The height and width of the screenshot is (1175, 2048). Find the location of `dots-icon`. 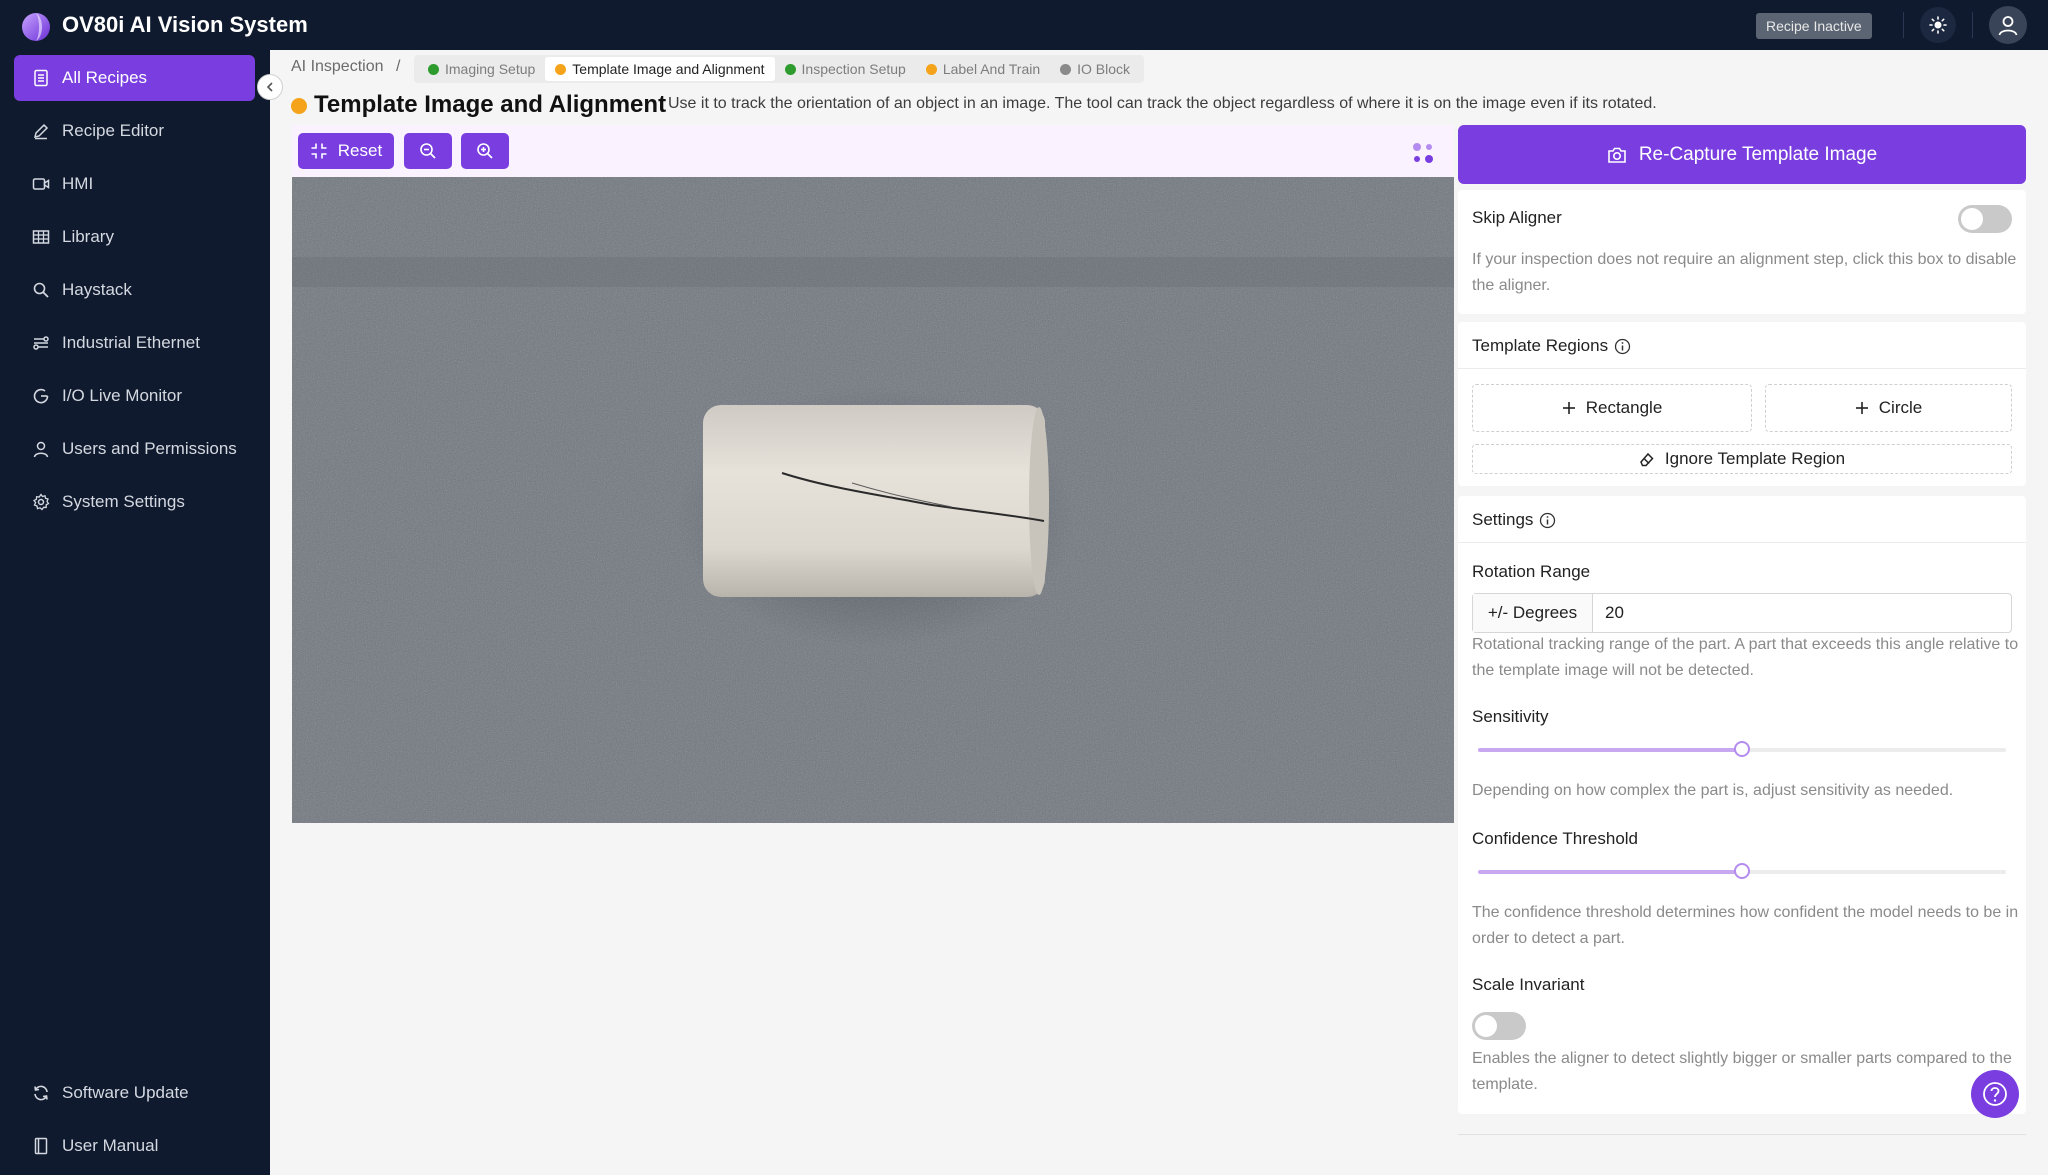

dots-icon is located at coordinates (1423, 153).